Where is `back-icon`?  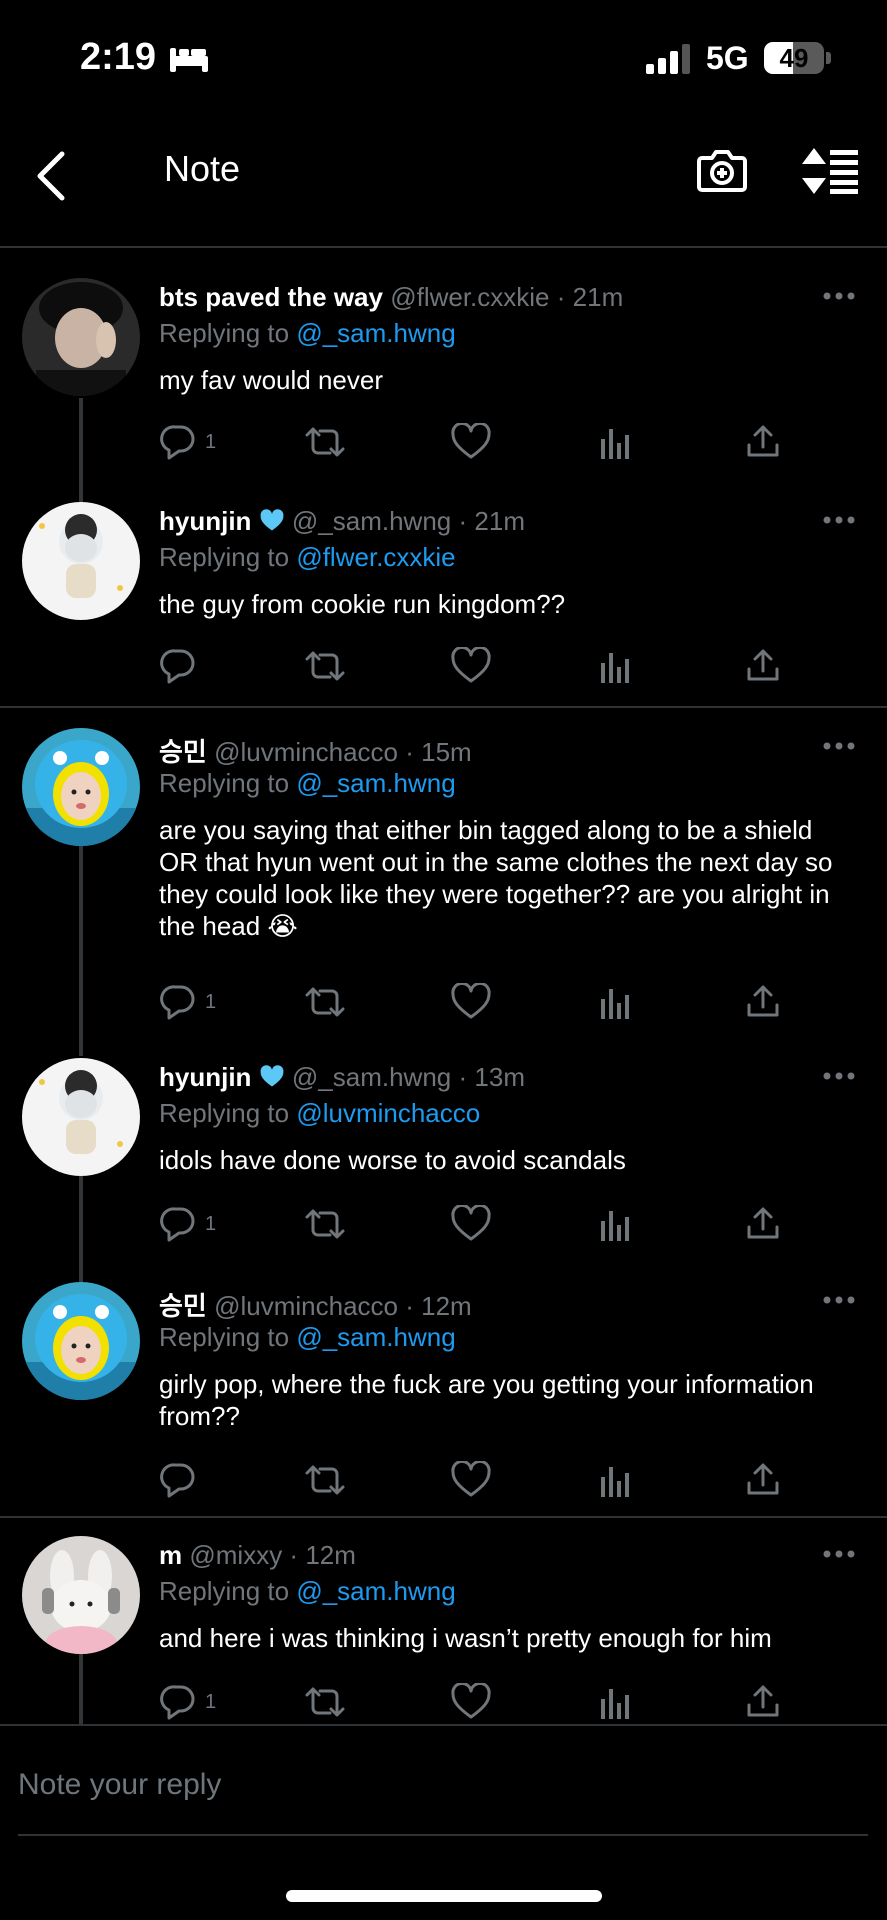 back-icon is located at coordinates (52, 176).